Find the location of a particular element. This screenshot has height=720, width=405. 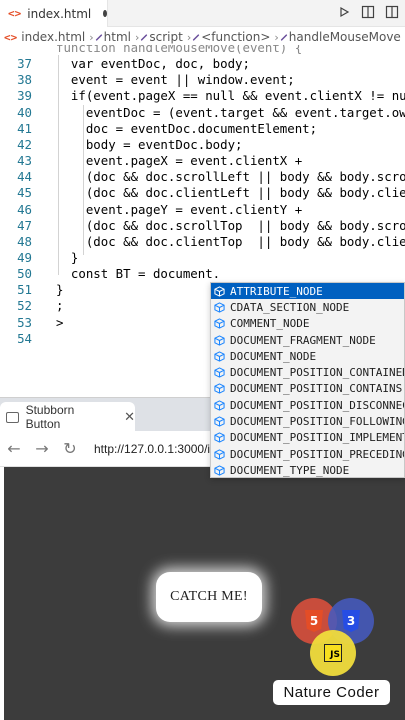

forward-arrow-icon: → is located at coordinates (42, 448).